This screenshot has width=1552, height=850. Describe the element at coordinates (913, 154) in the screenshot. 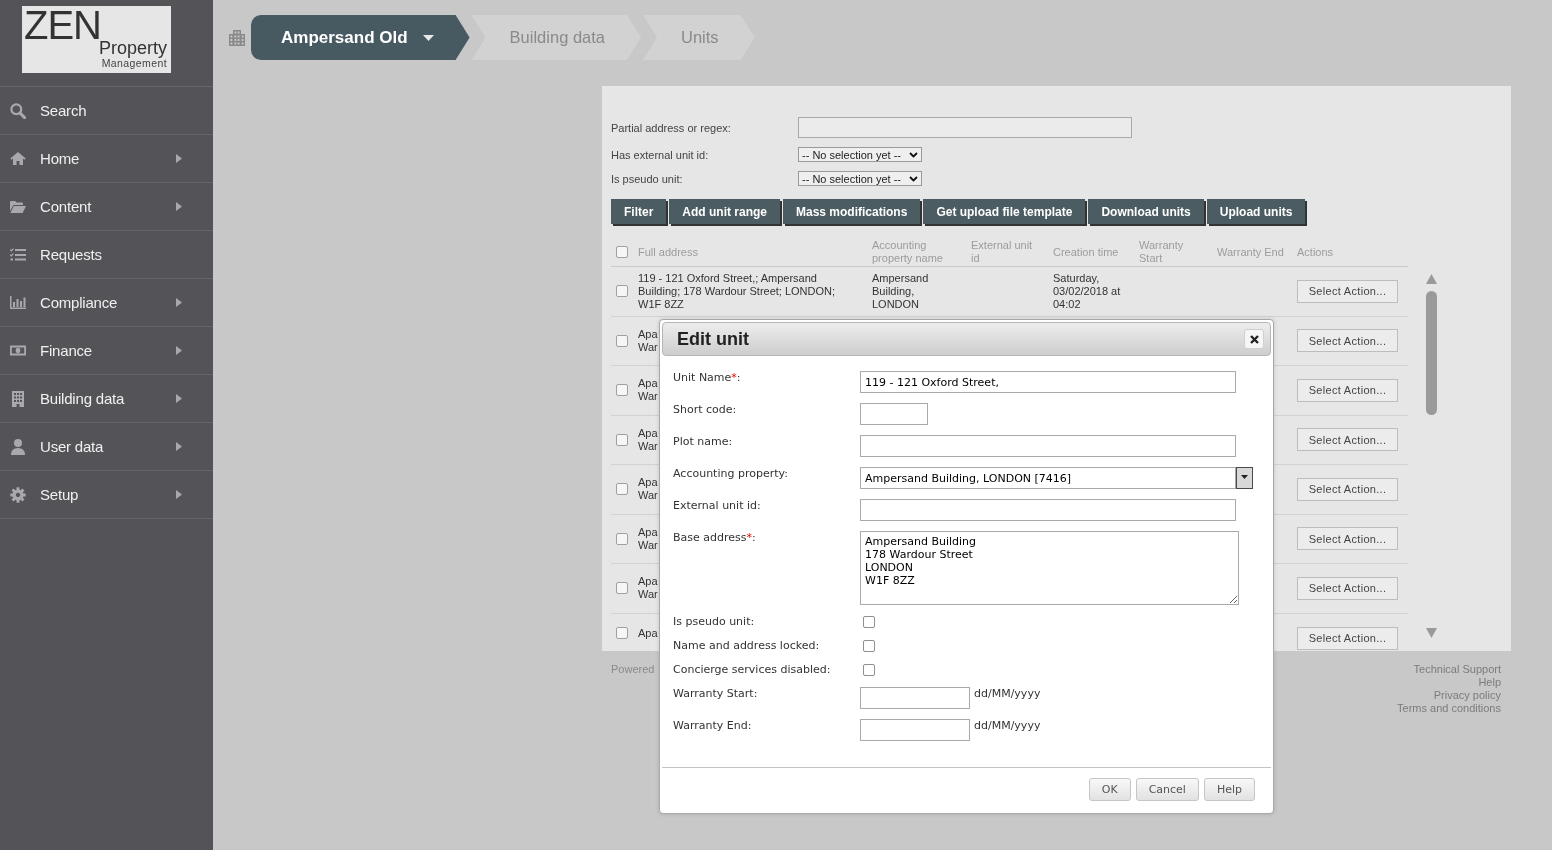

I see `chevron-down-icon` at that location.